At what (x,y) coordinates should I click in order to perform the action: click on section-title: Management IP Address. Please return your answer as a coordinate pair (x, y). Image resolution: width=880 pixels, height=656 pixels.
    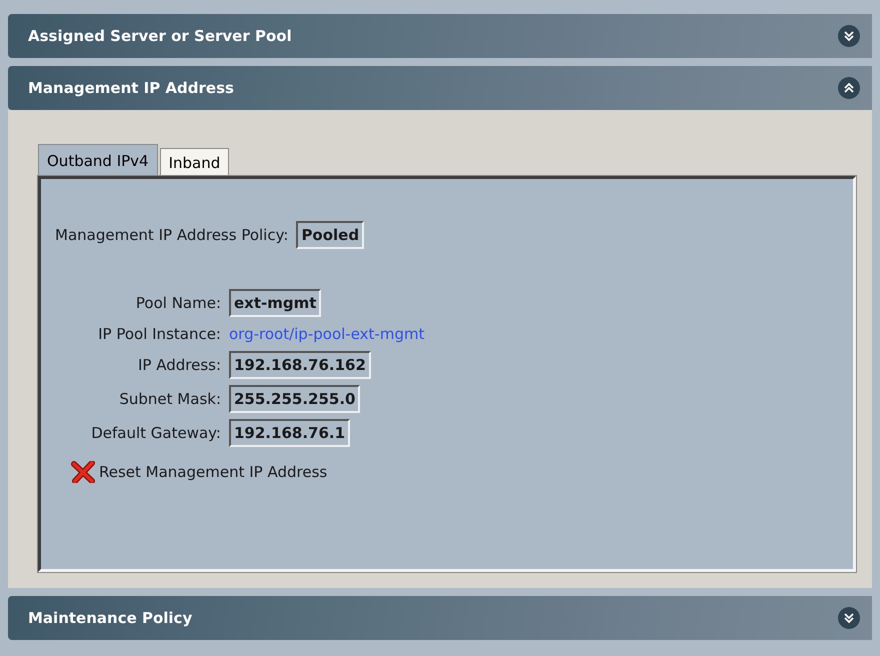
    Looking at the image, I should click on (131, 88).